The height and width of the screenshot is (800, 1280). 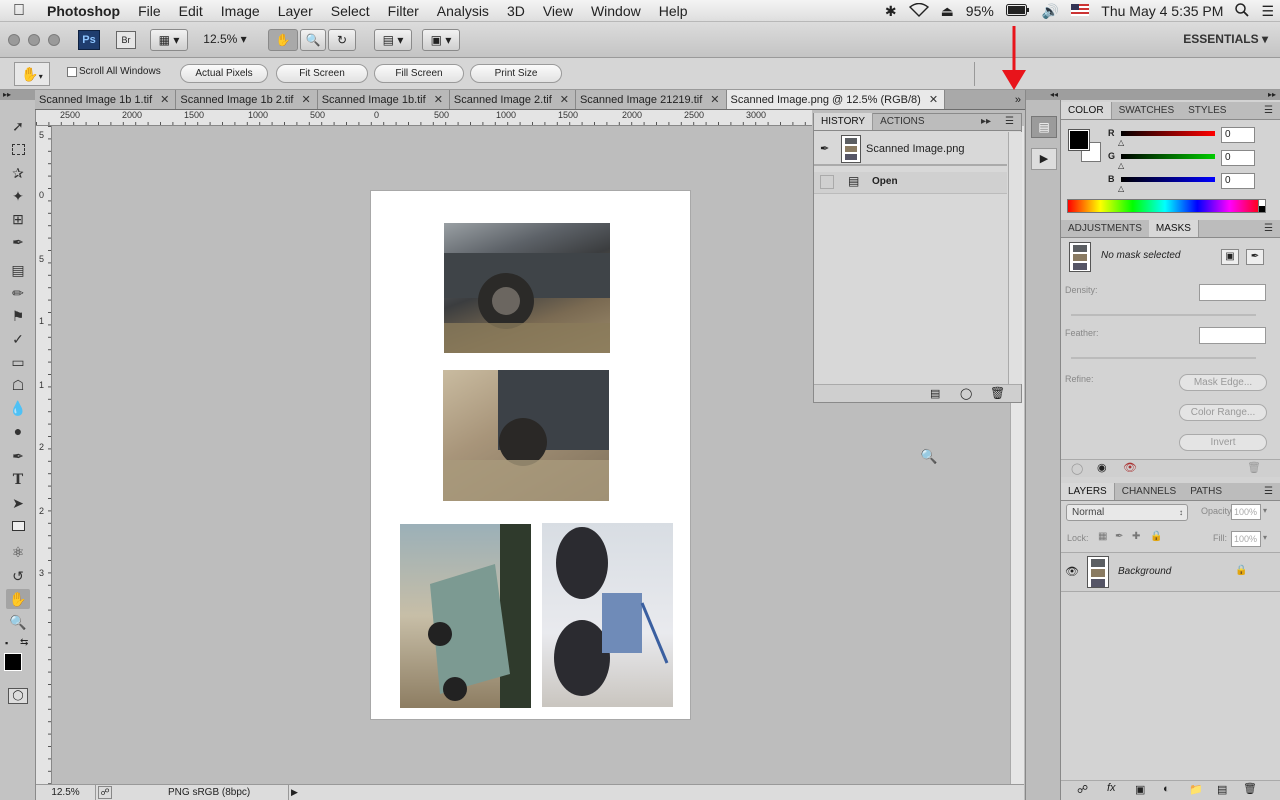 What do you see at coordinates (1162, 11) in the screenshot?
I see `menu-clock: Thu May 4 5:35 PM` at bounding box center [1162, 11].